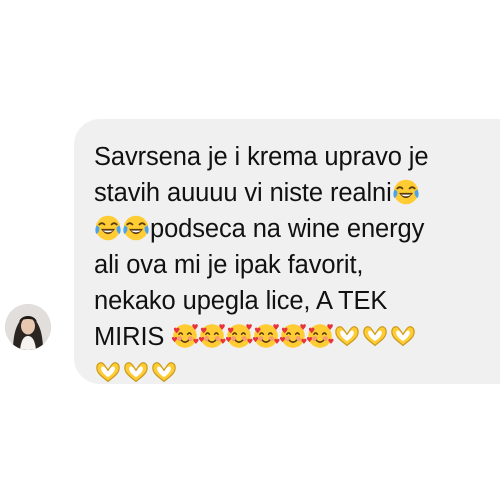 The height and width of the screenshot is (500, 500). Describe the element at coordinates (129, 337) in the screenshot. I see `message-line-6: MIRIS` at that location.